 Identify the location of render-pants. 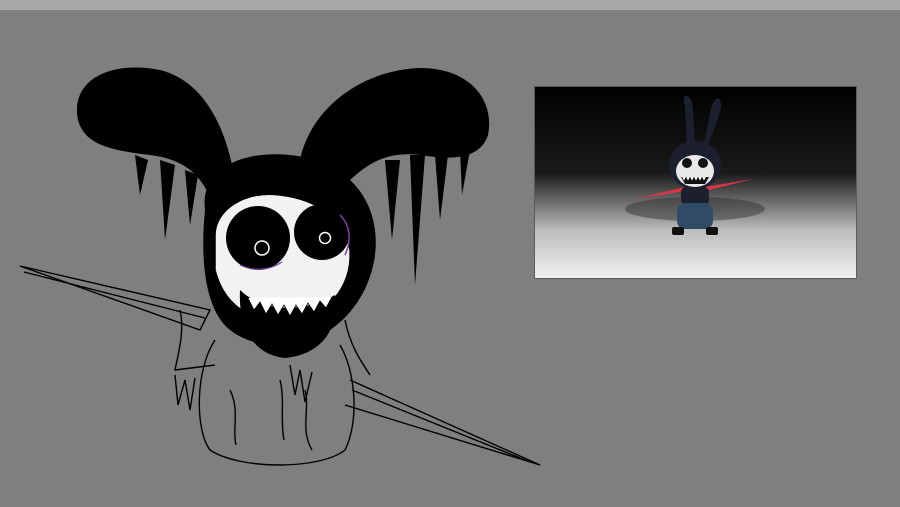
(695, 216).